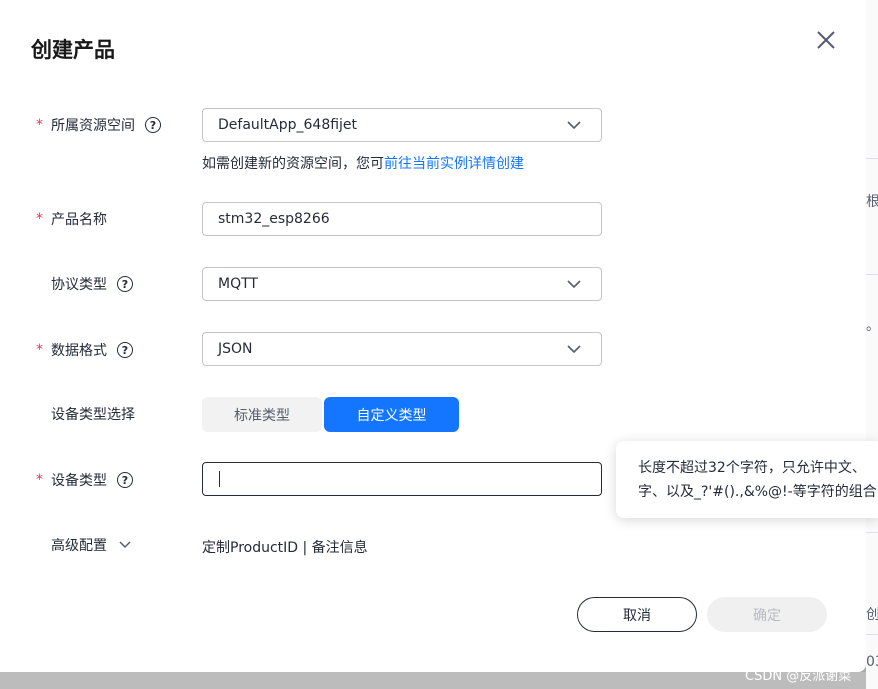 The image size is (878, 689). Describe the element at coordinates (79, 481) in the screenshot. I see `device-type-label-text: 设备类型` at that location.